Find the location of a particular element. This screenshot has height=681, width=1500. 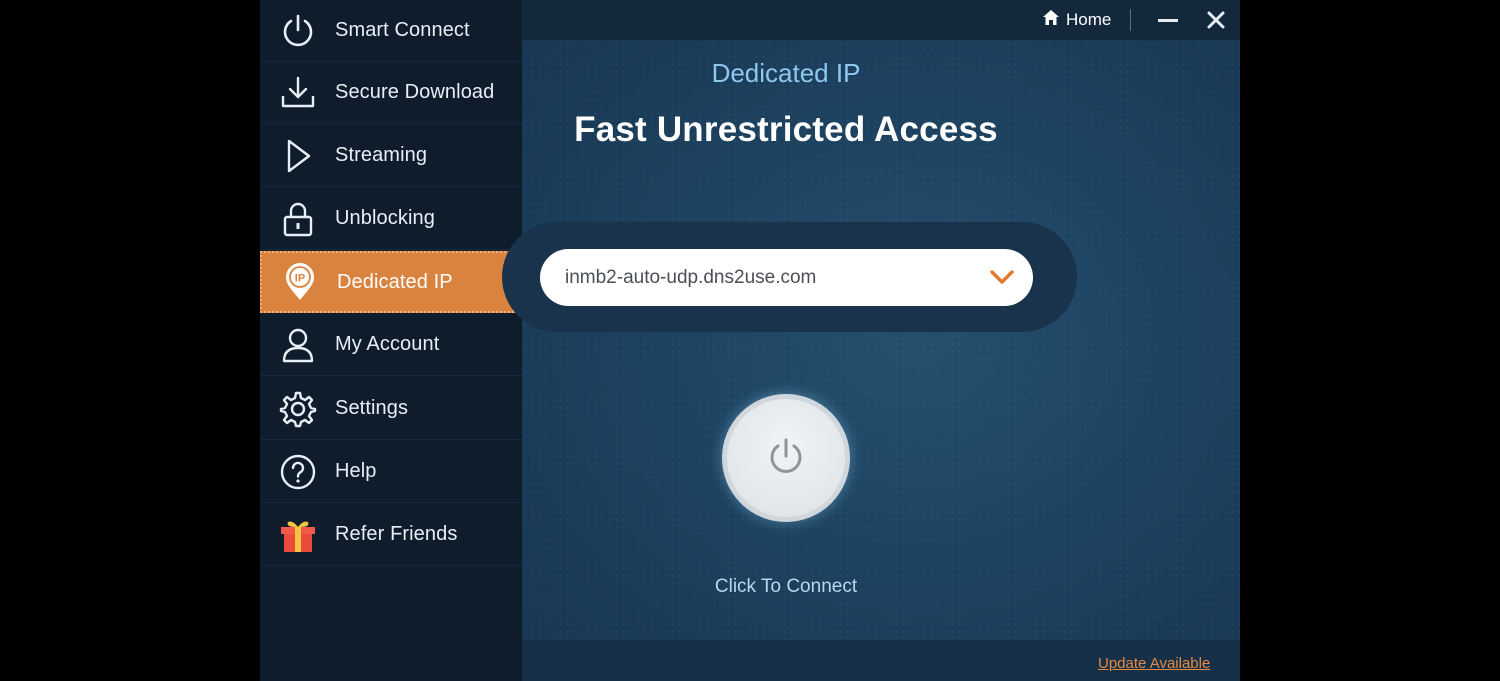

sidebar-item-secure-download: Secure Download is located at coordinates (391, 93).